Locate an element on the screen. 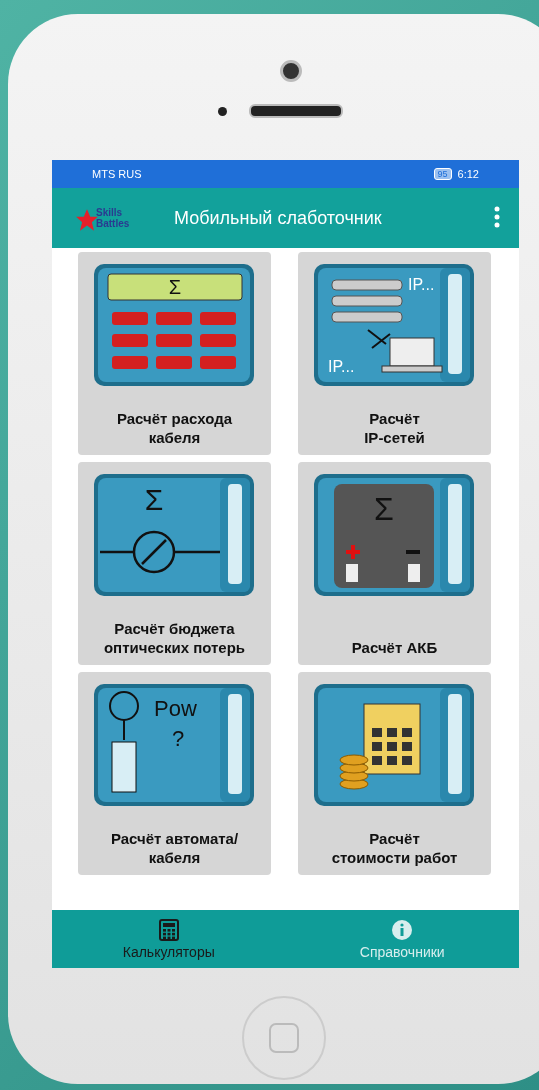  info-icon is located at coordinates (402, 929).